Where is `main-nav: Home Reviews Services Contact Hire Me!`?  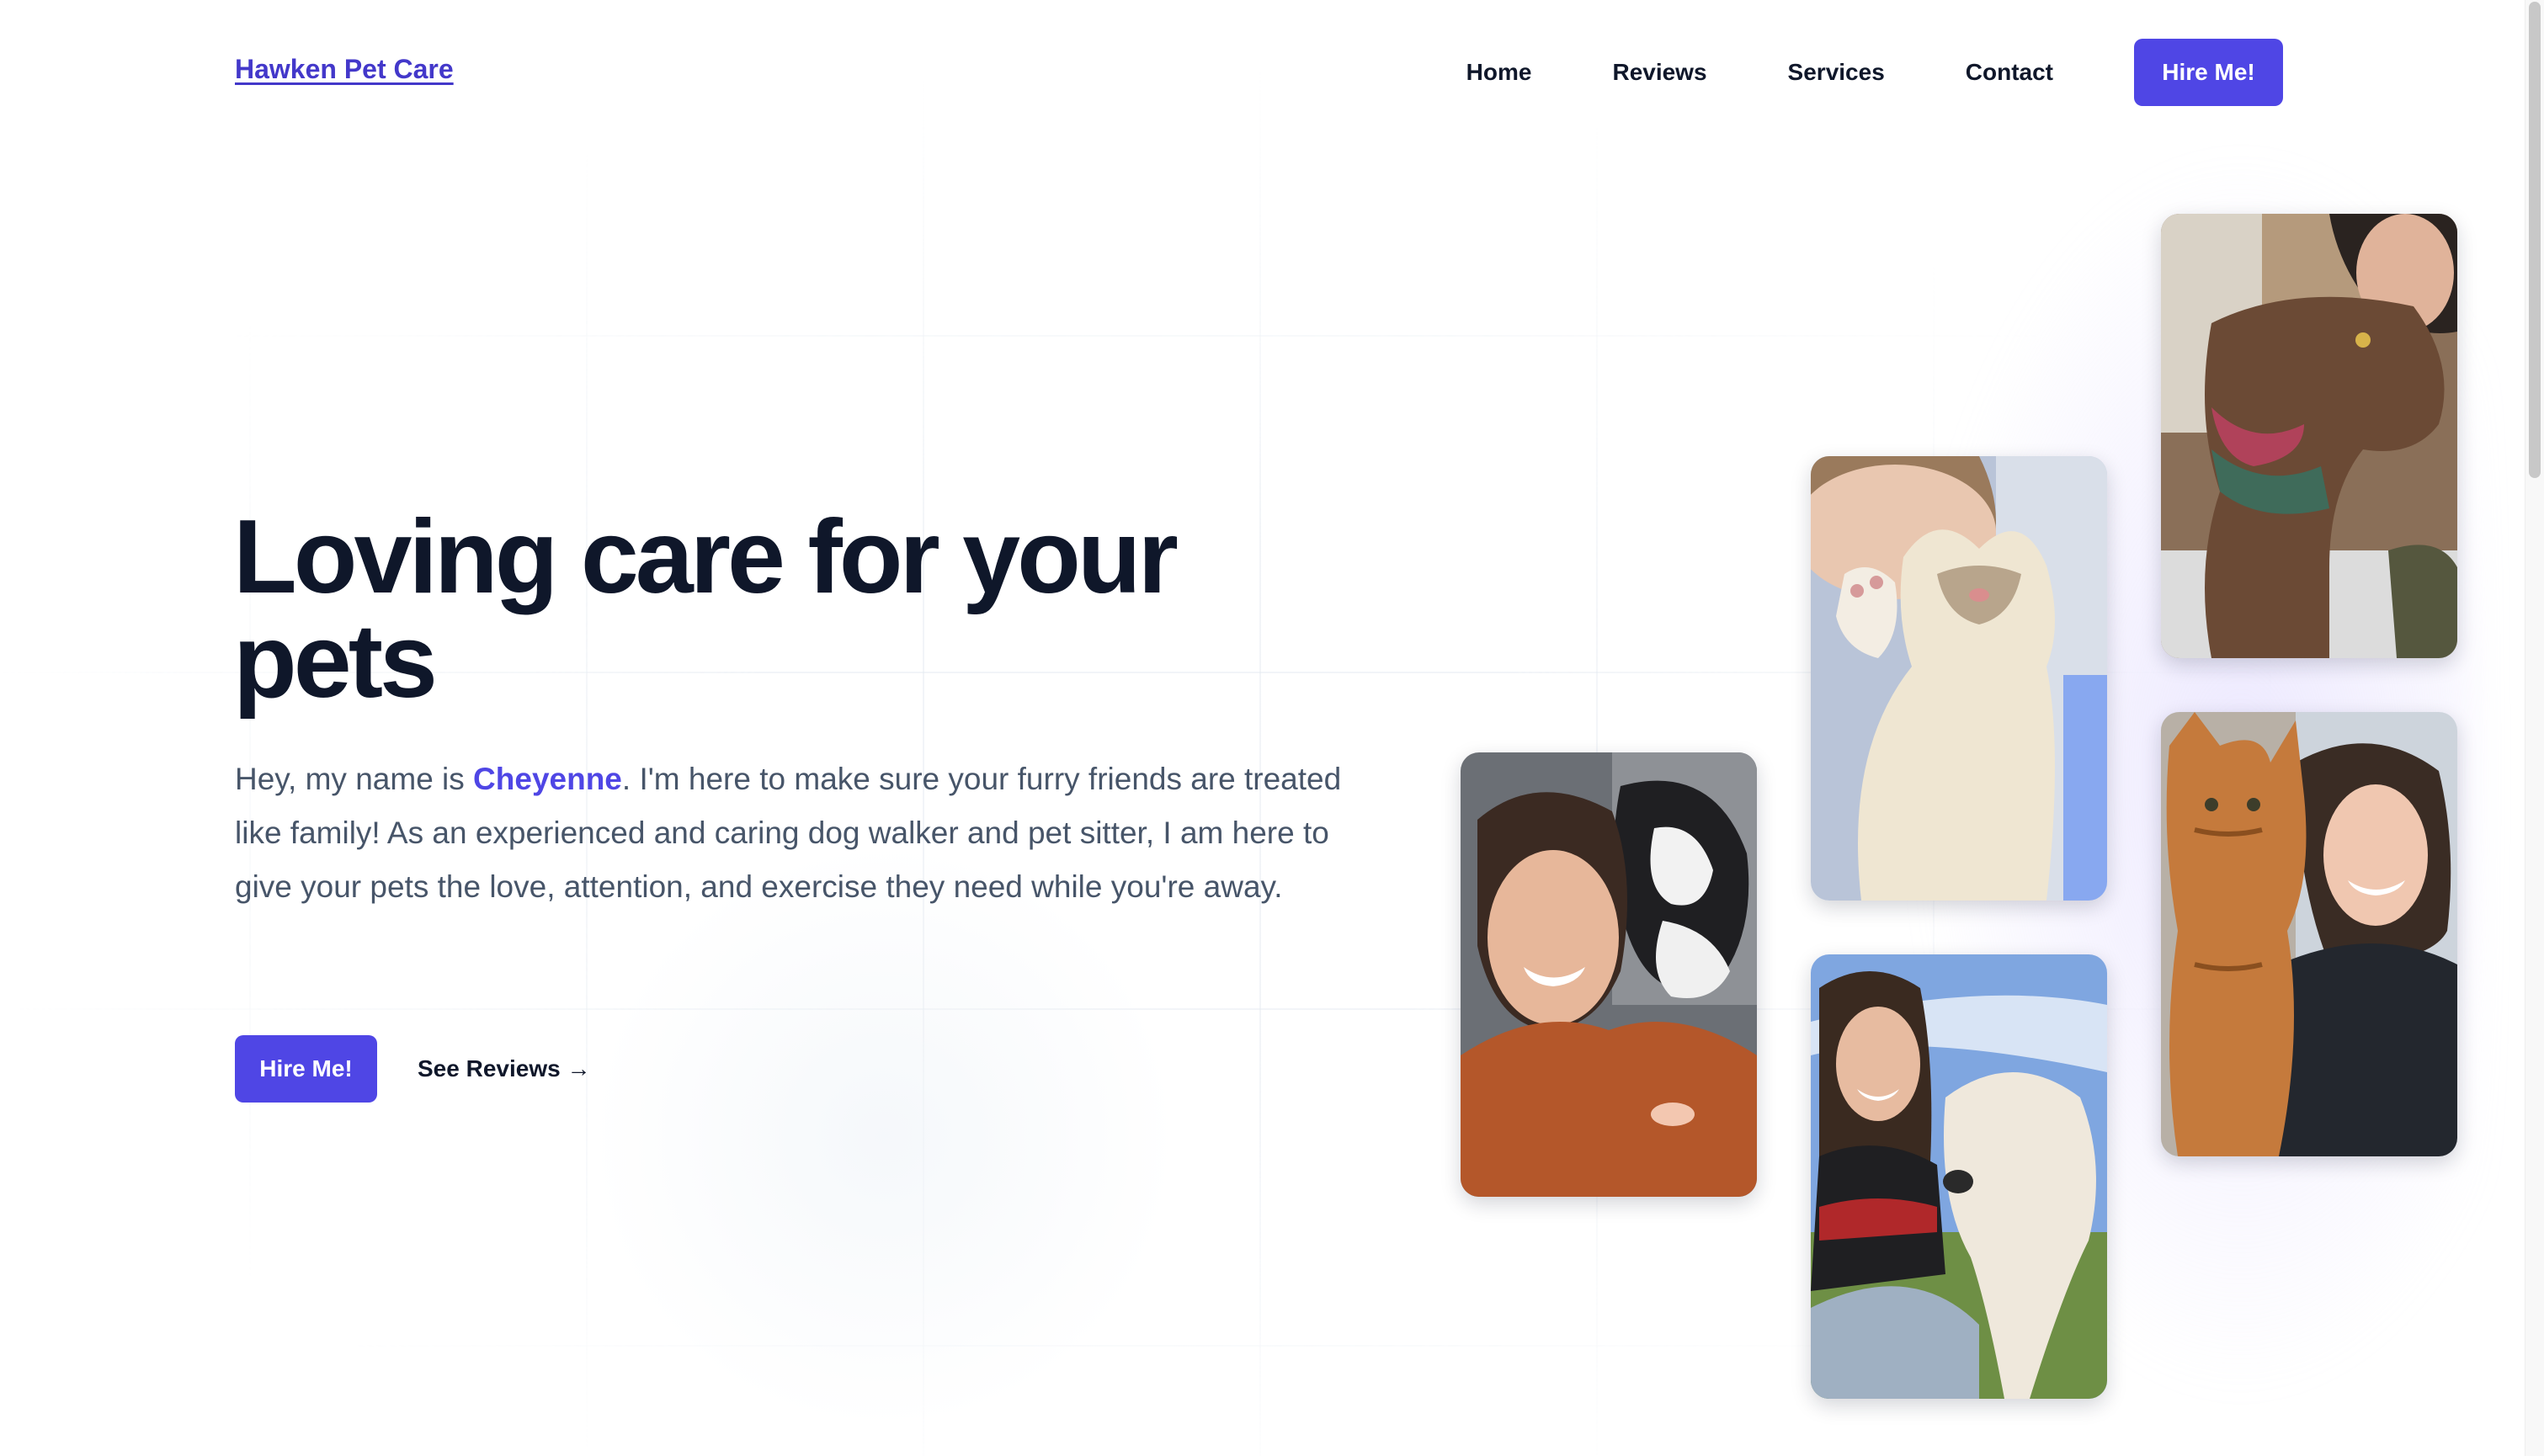 main-nav: Home Reviews Services Contact Hire Me! is located at coordinates (1874, 72).